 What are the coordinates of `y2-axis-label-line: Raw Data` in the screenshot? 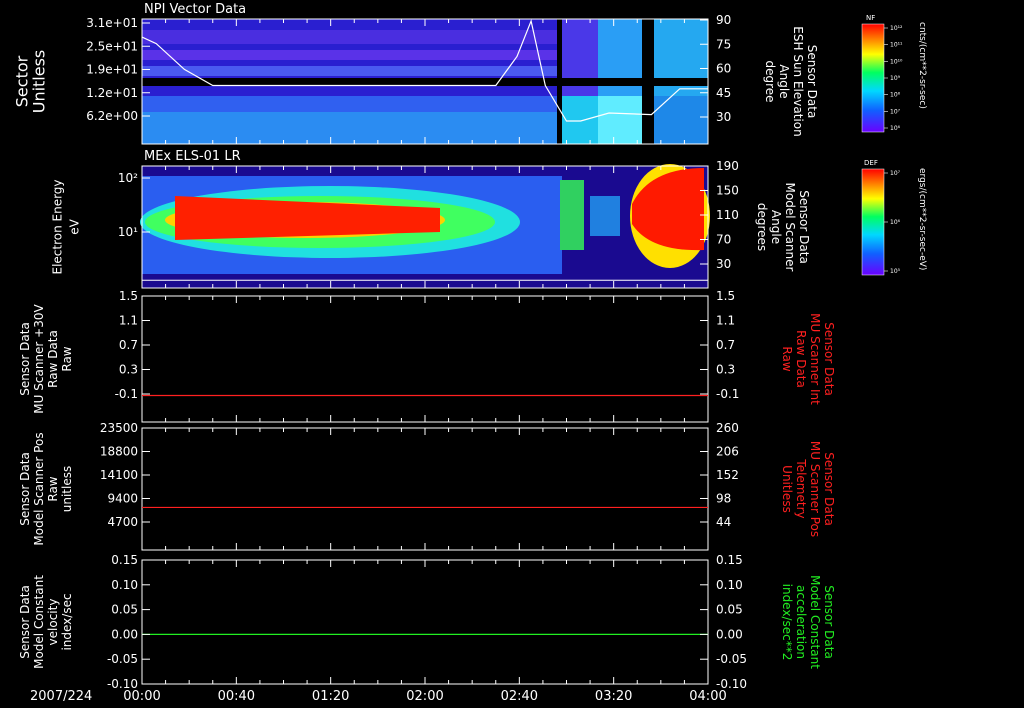 It's located at (801, 359).